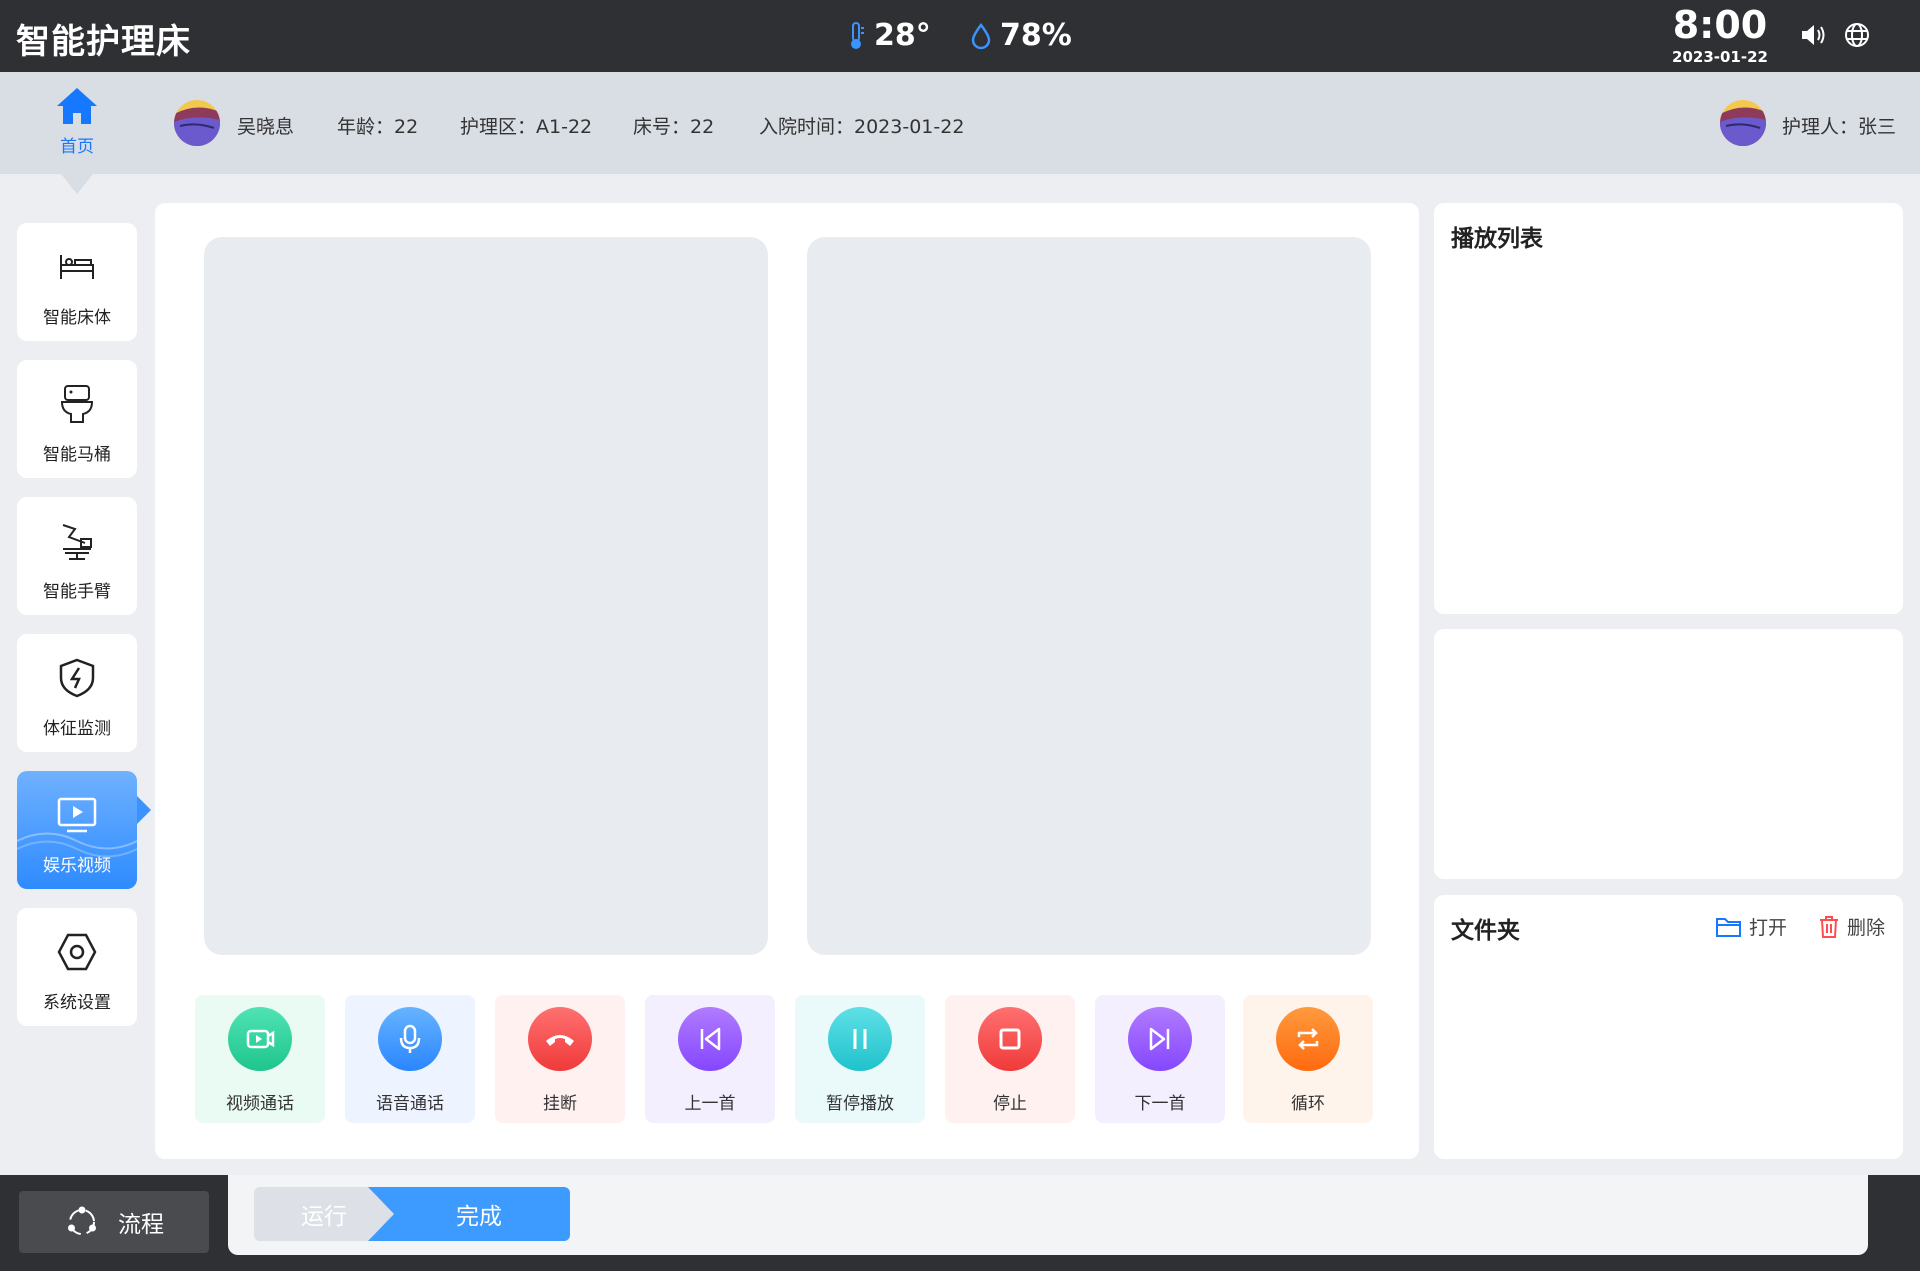  I want to click on sidebar-item-label: 体征监测, so click(77, 729).